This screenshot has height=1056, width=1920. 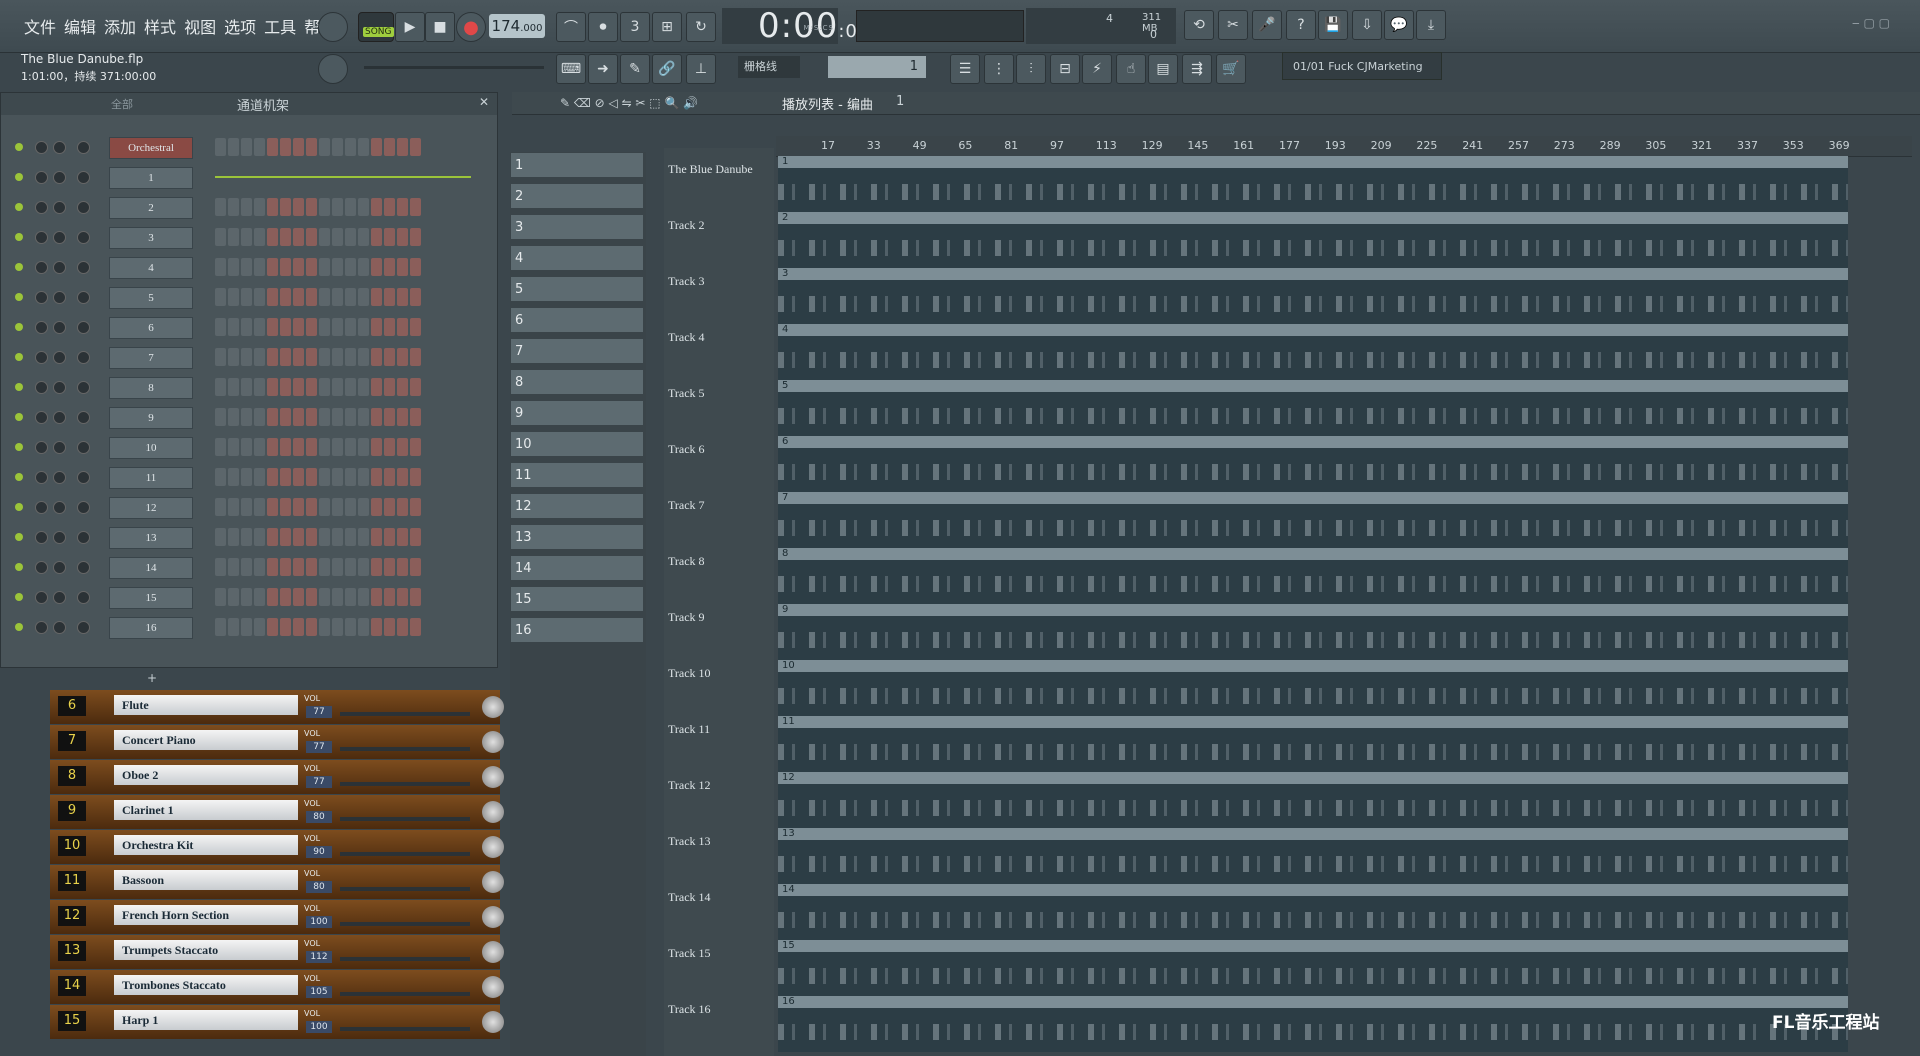 I want to click on channel-name: 15, so click(x=151, y=598).